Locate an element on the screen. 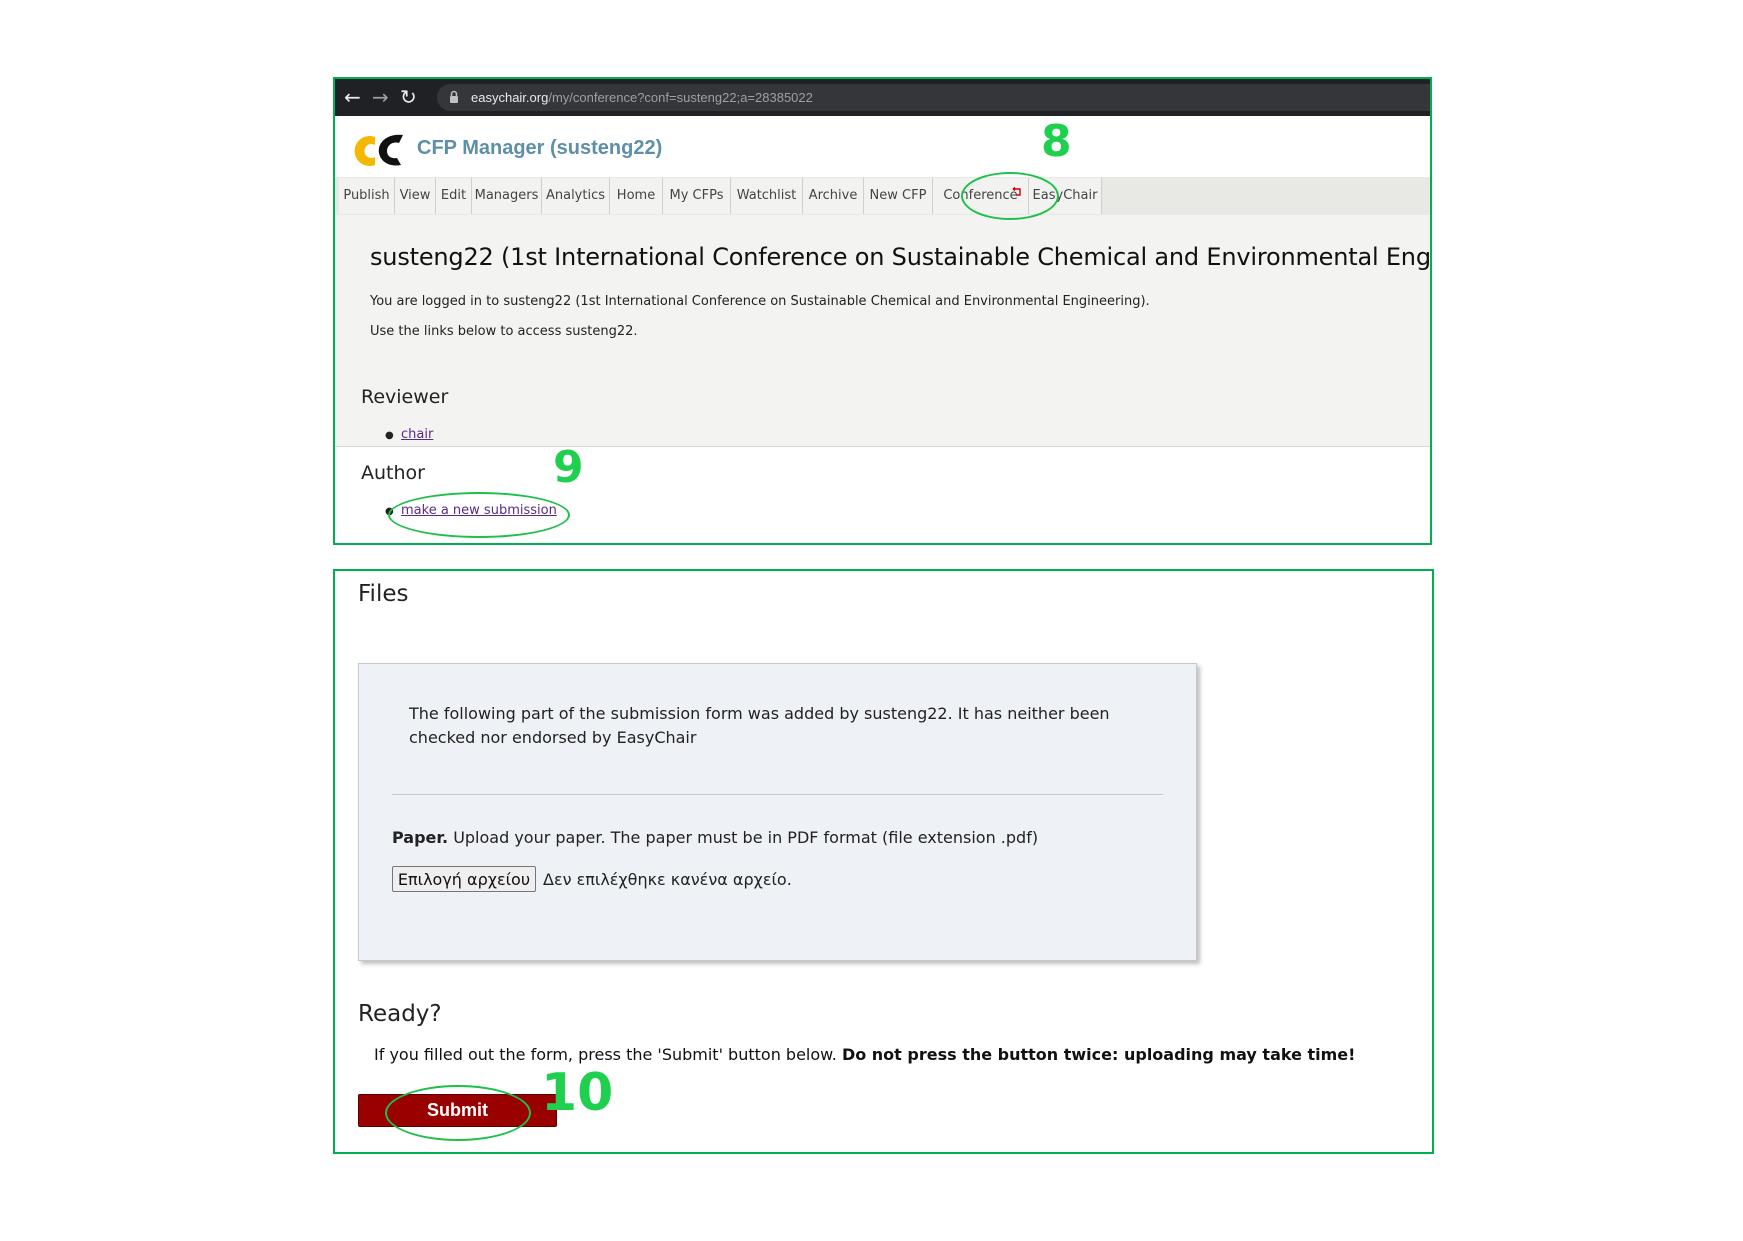 The image size is (1743, 1241). no-file-text: Δεν επιλέχθηκε κανένα αρχείο. is located at coordinates (667, 879).